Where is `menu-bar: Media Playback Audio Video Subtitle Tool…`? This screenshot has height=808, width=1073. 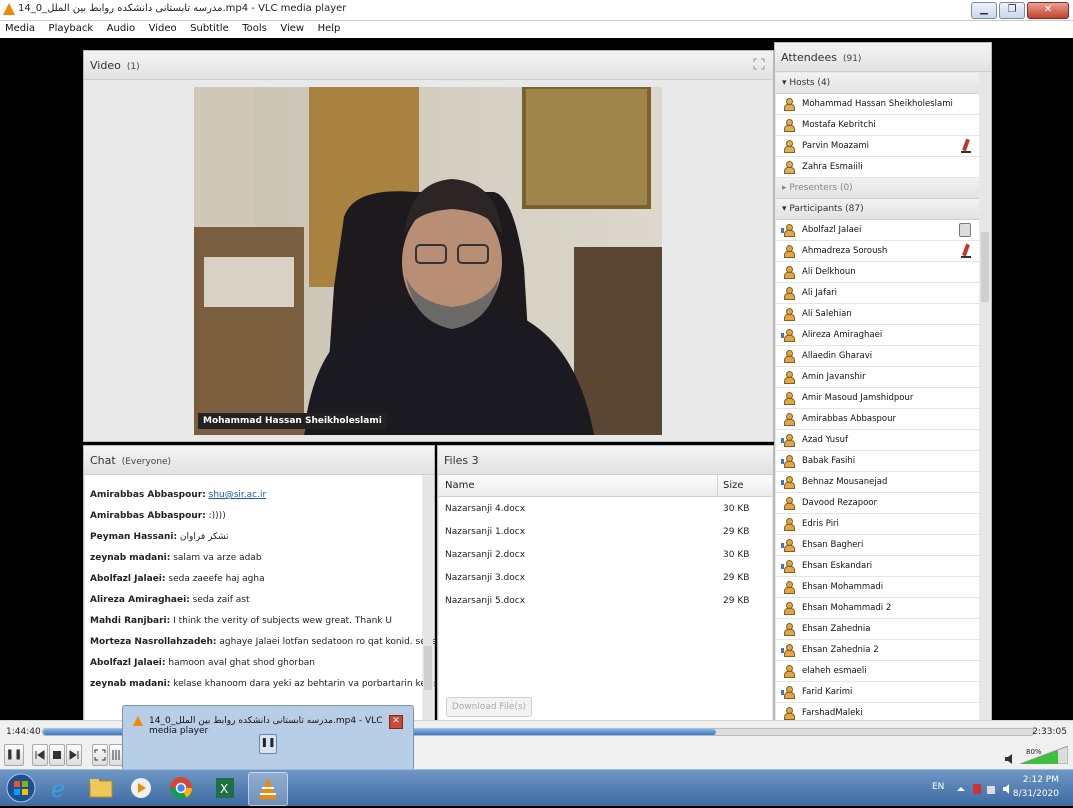
menu-bar: Media Playback Audio Video Subtitle Tool… is located at coordinates (536, 29).